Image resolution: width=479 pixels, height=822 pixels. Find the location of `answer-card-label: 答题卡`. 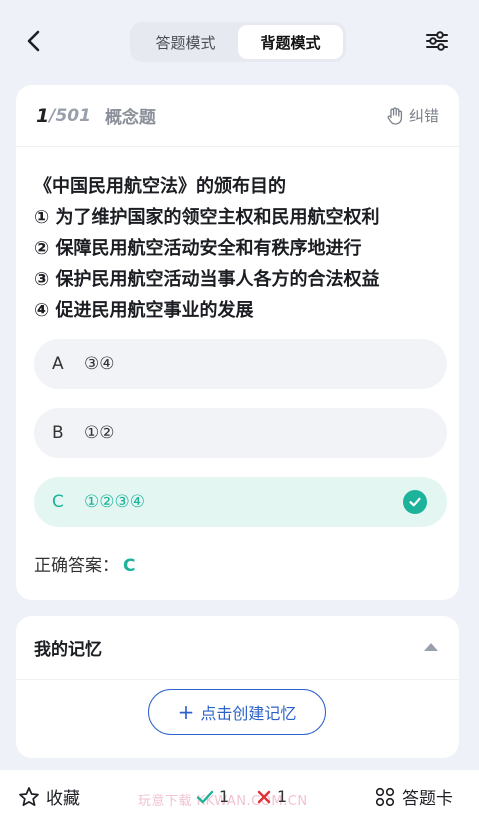

answer-card-label: 答题卡 is located at coordinates (427, 799).